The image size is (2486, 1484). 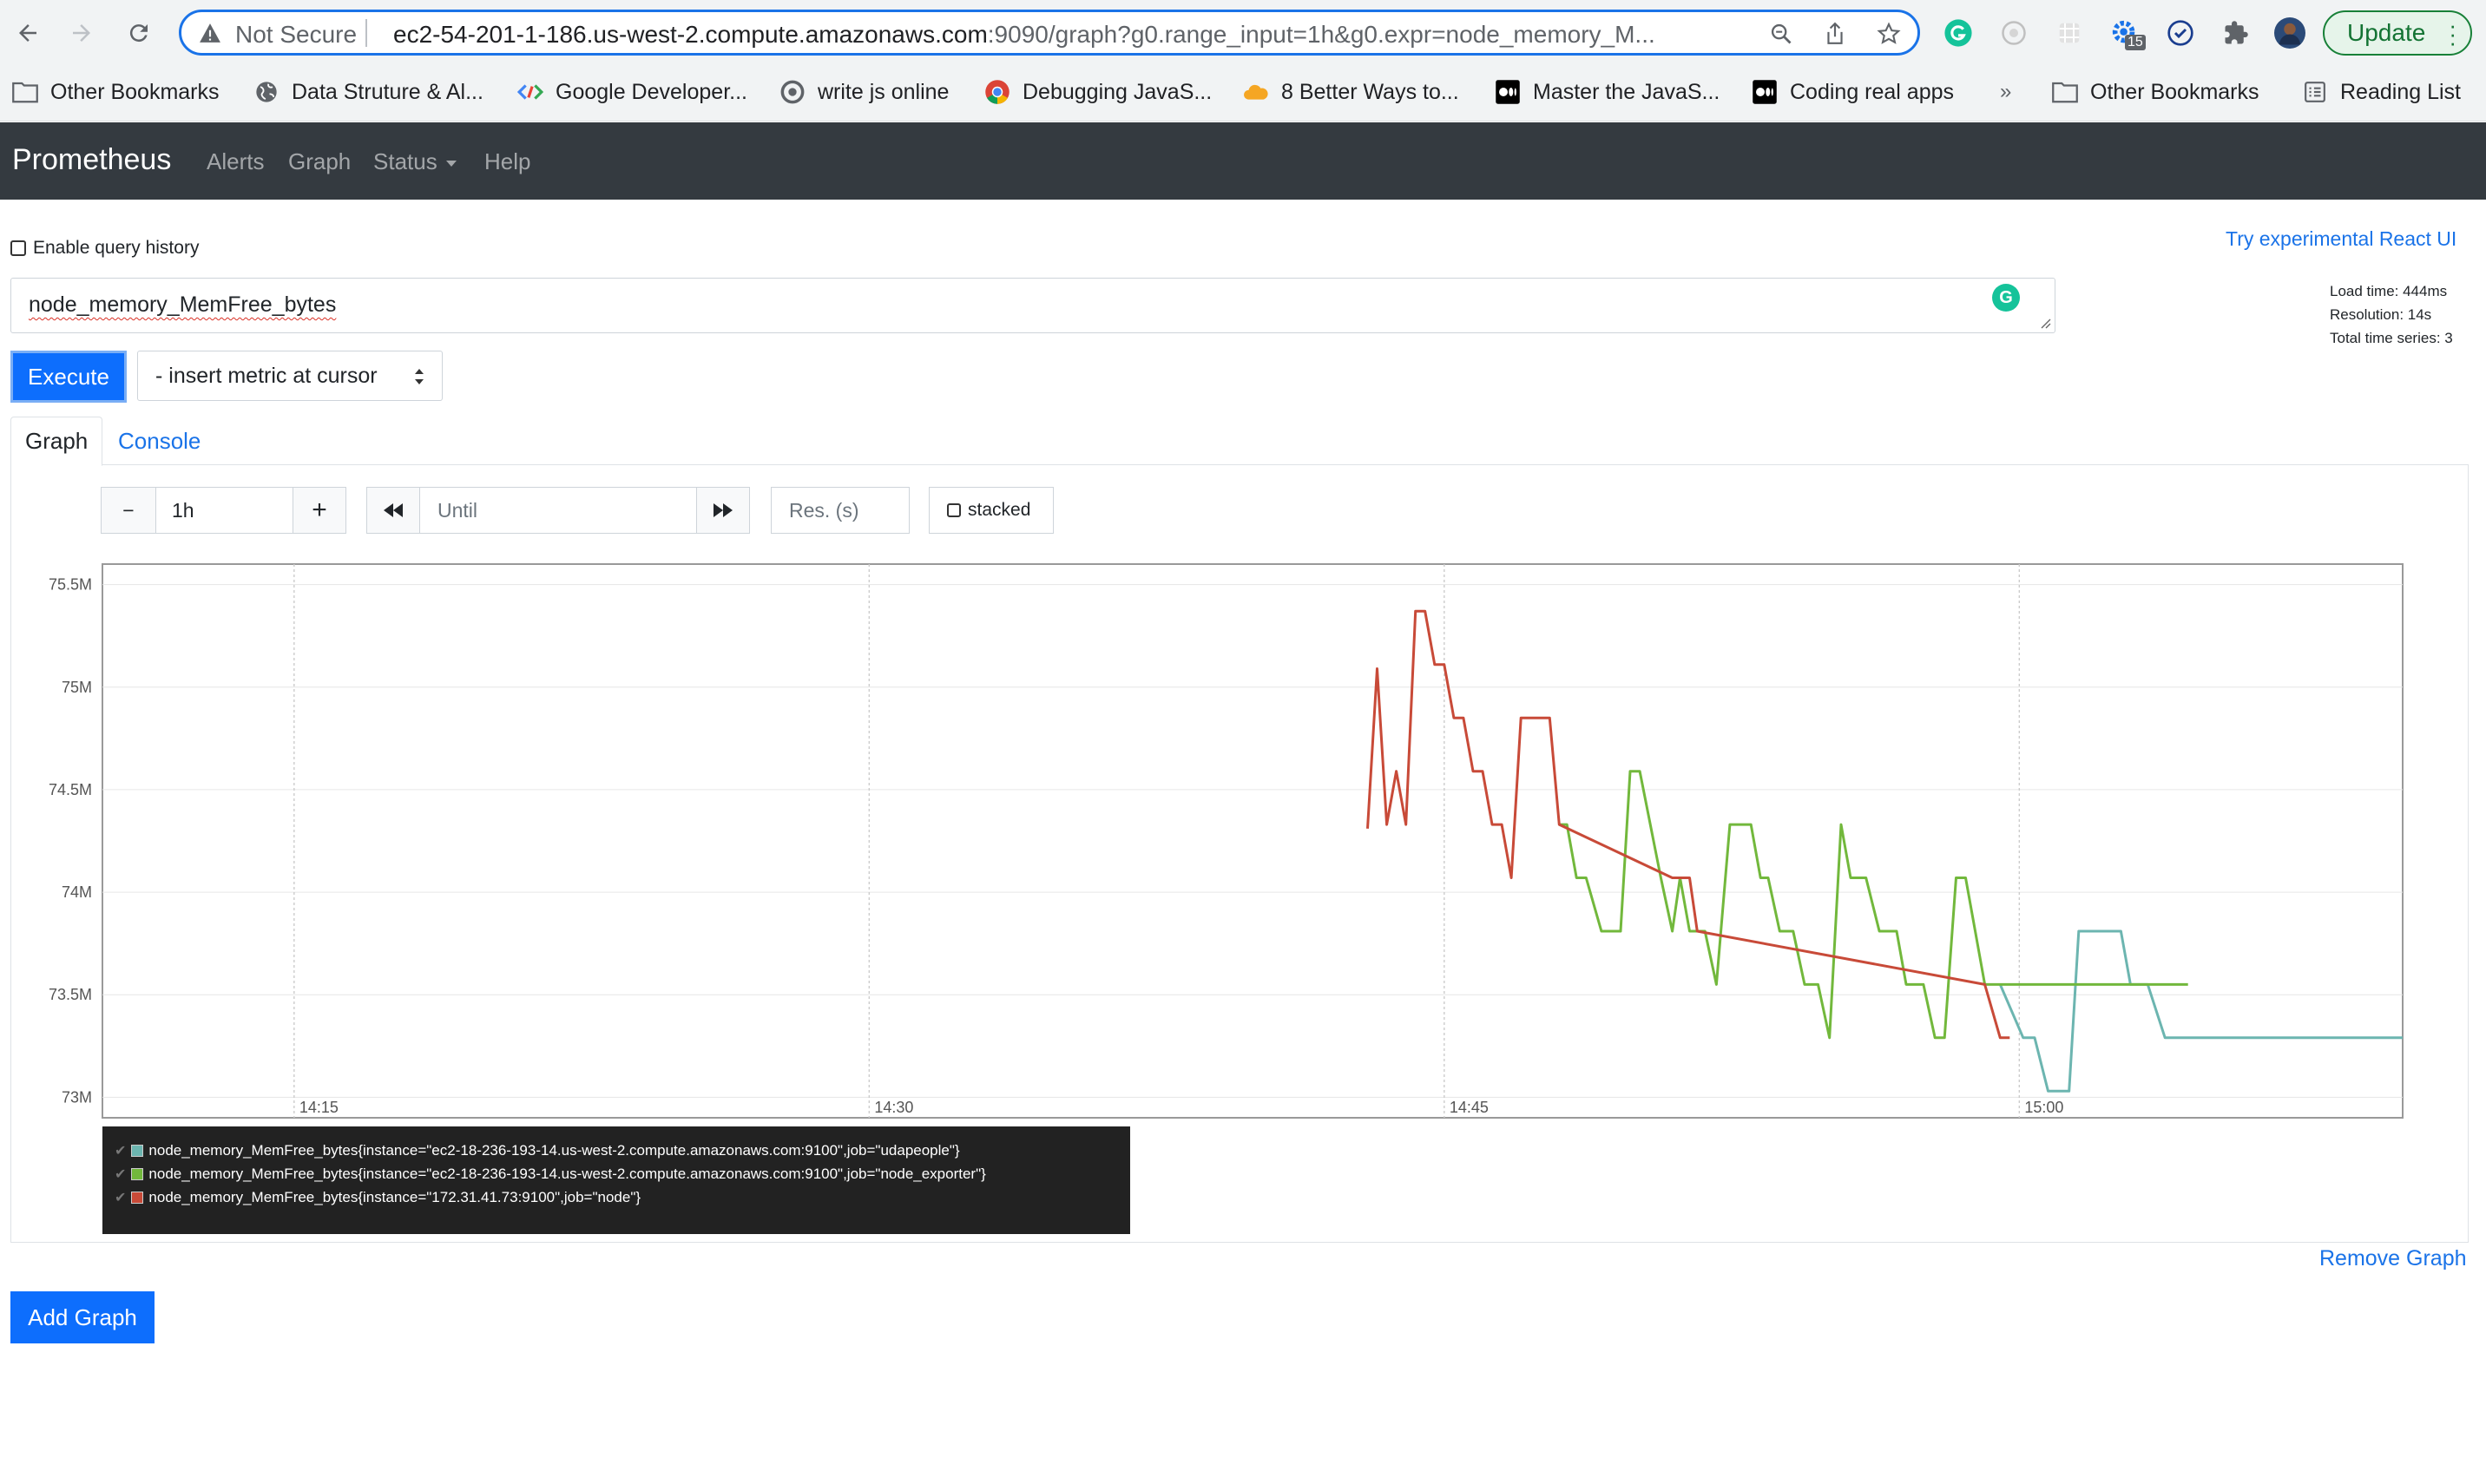 I want to click on react-ui-link: Try experimental React UI, so click(x=2341, y=239).